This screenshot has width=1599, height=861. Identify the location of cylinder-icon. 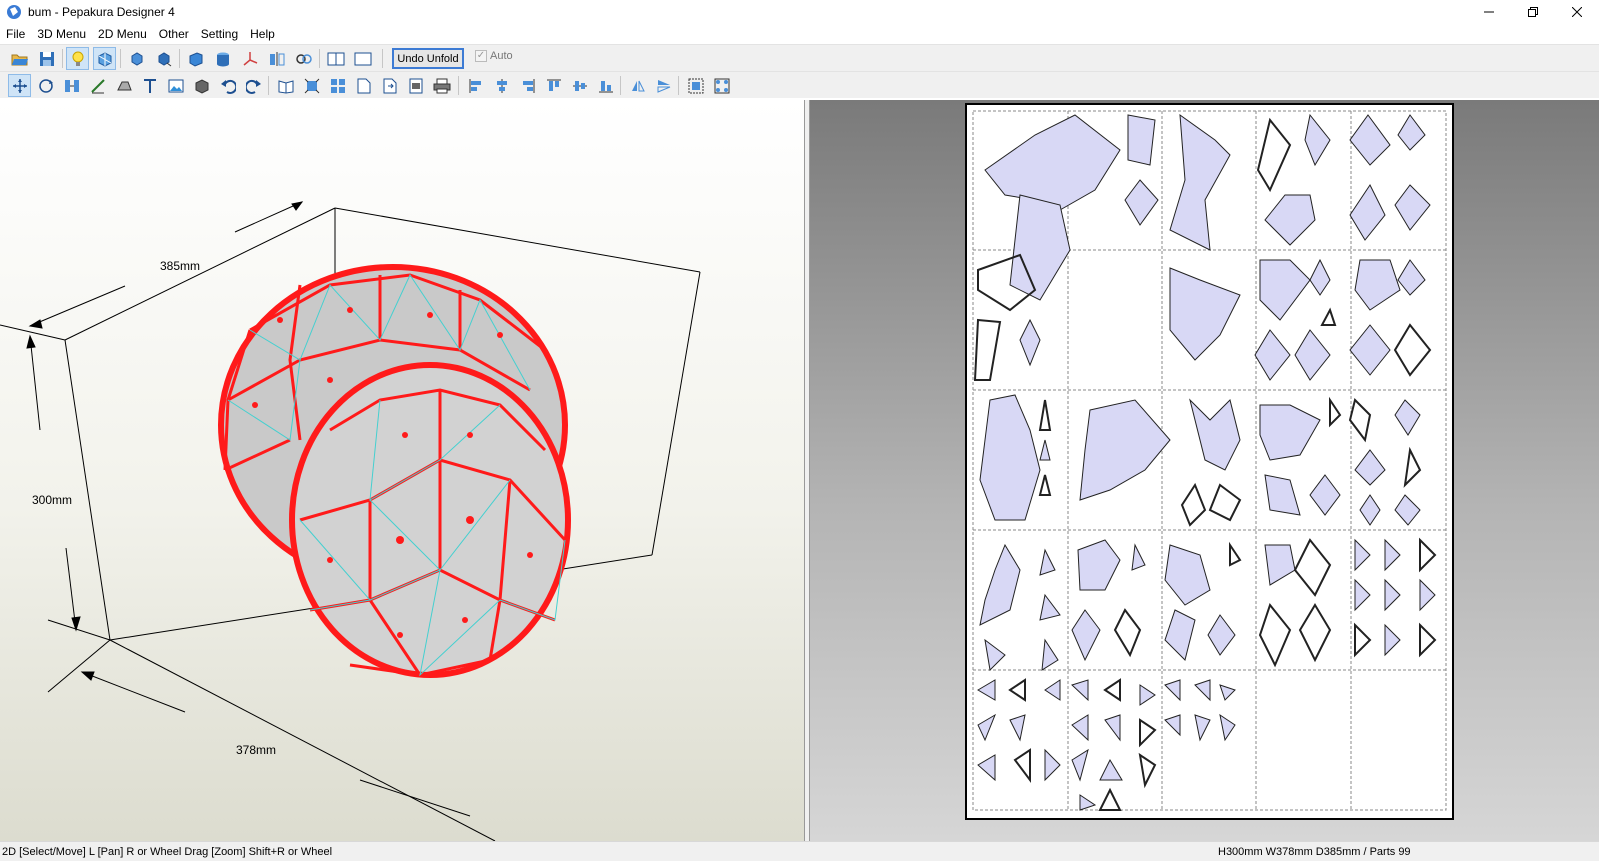
(222, 59).